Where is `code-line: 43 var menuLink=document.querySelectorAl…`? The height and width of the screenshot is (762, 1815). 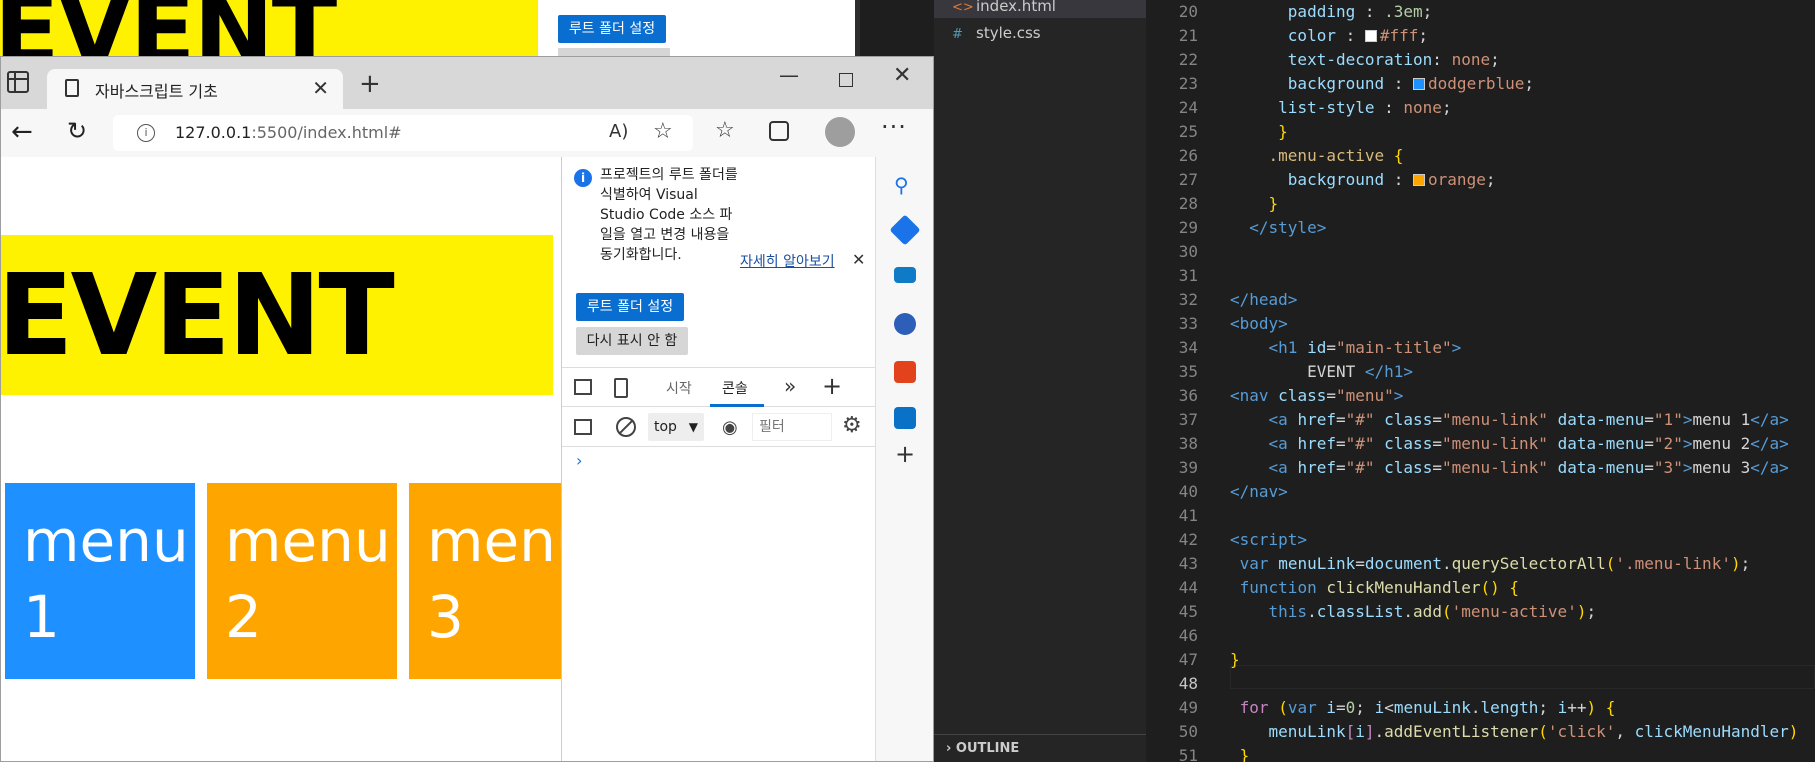 code-line: 43 var menuLink=document.querySelectorAl… is located at coordinates (1480, 564).